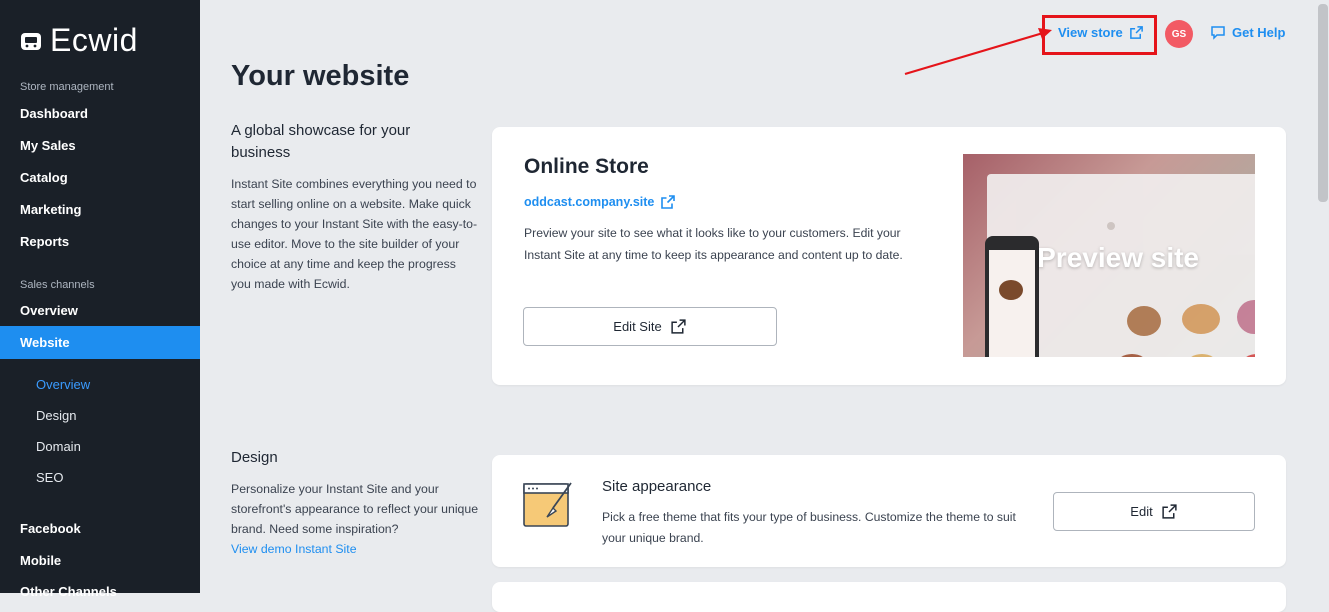 The width and height of the screenshot is (1329, 612). Describe the element at coordinates (50, 528) in the screenshot. I see `sidebar-item-facebook: Facebook` at that location.